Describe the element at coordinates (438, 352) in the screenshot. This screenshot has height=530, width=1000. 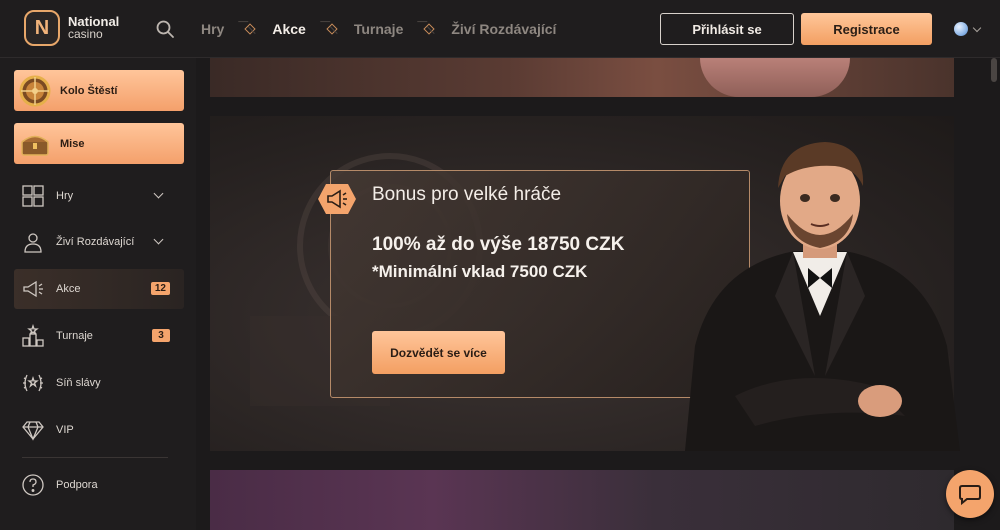
I see `learn-more-button: Dozvědět se více` at that location.